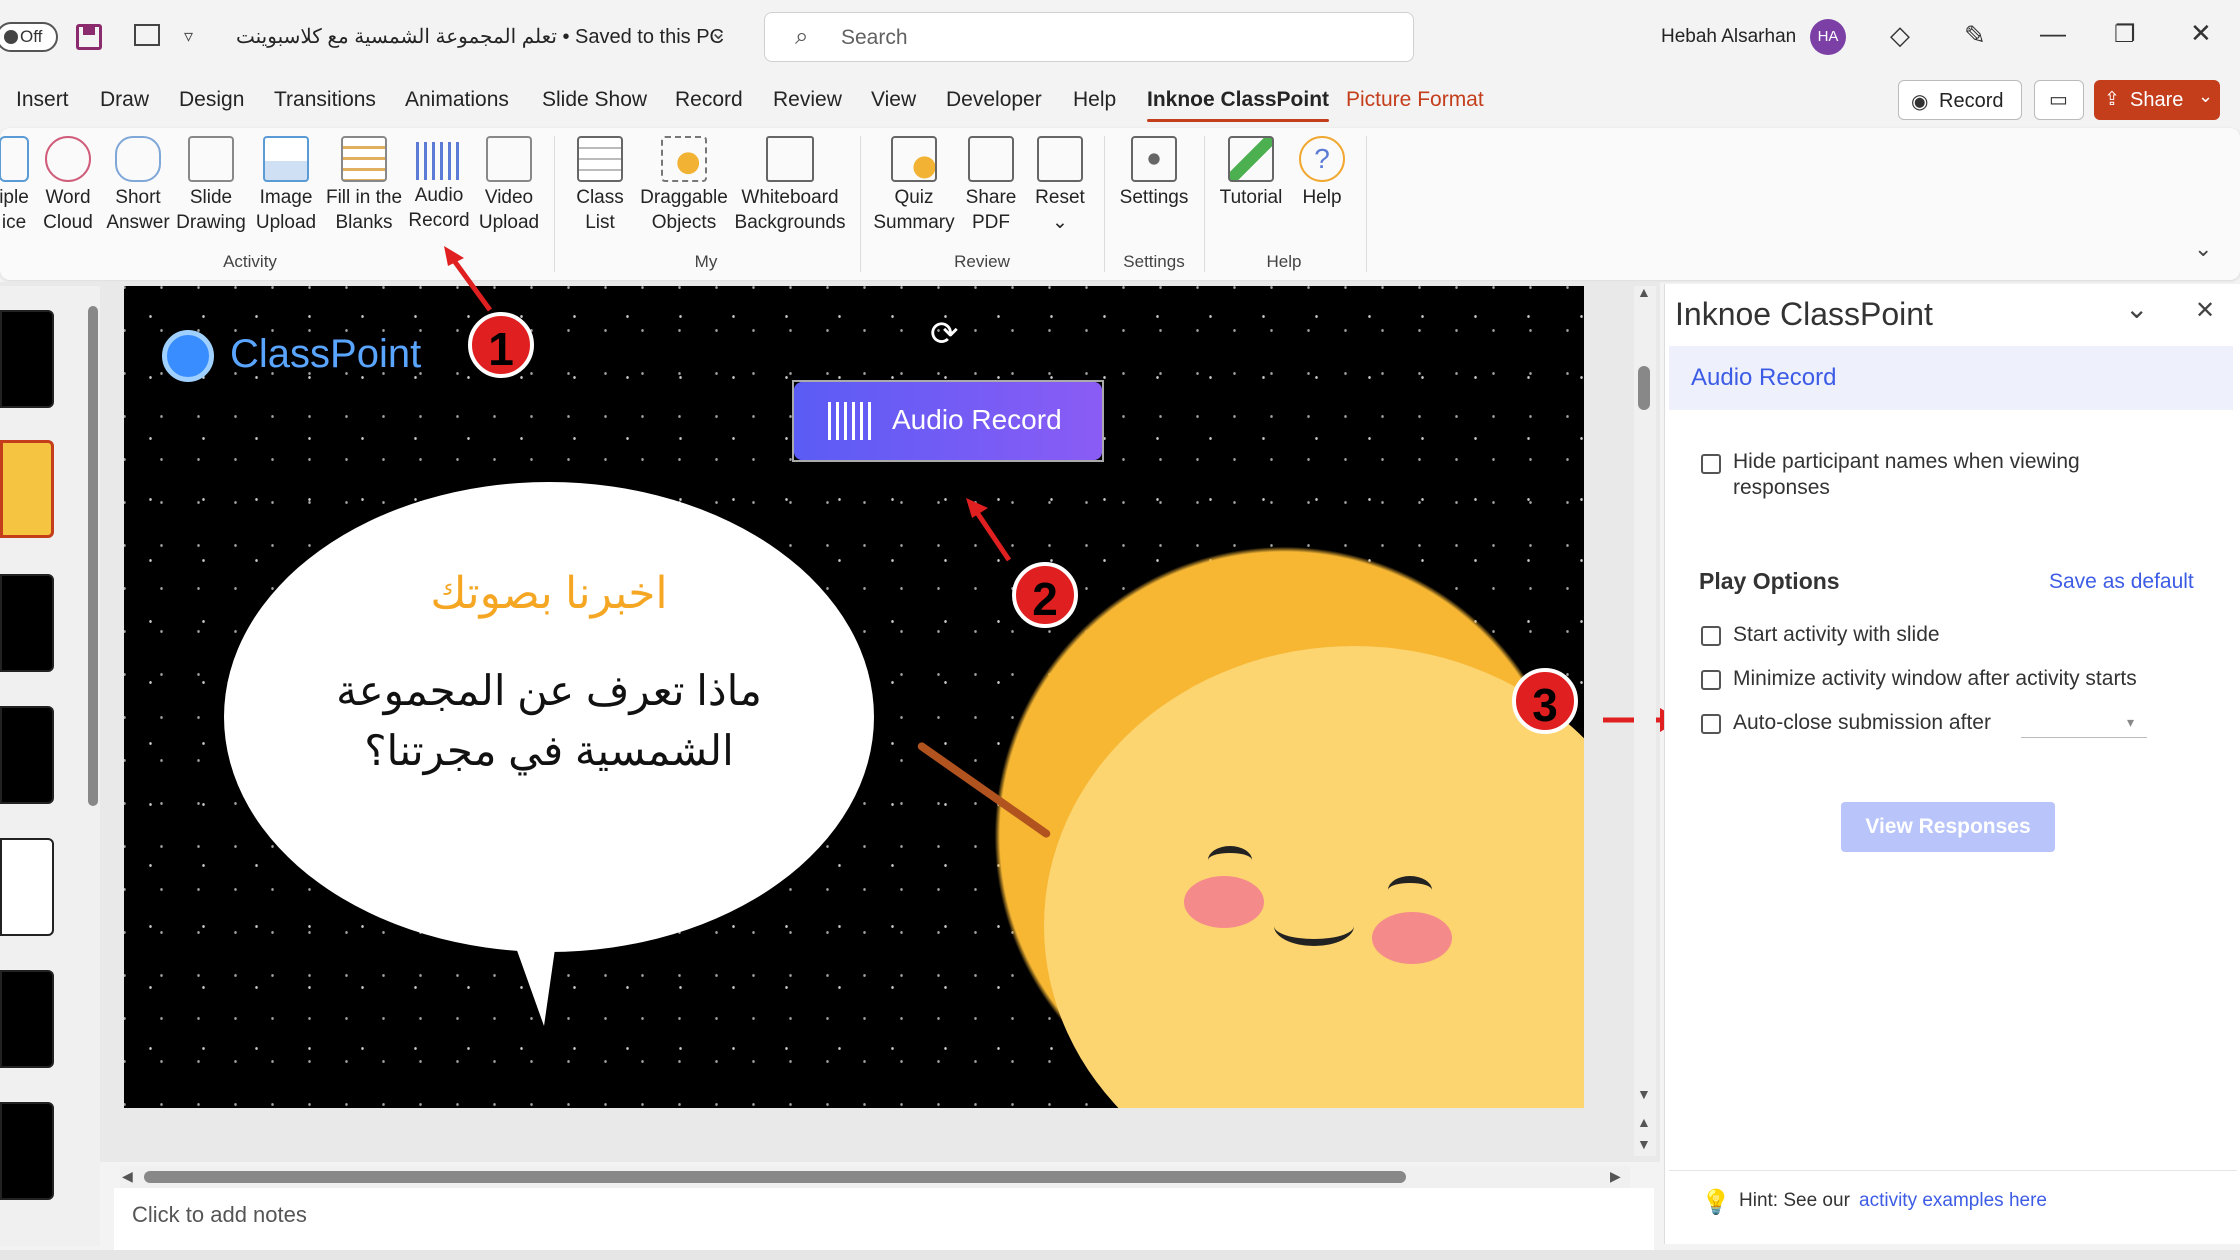 This screenshot has height=1260, width=2240. I want to click on tab-insert: Insert, so click(42, 100).